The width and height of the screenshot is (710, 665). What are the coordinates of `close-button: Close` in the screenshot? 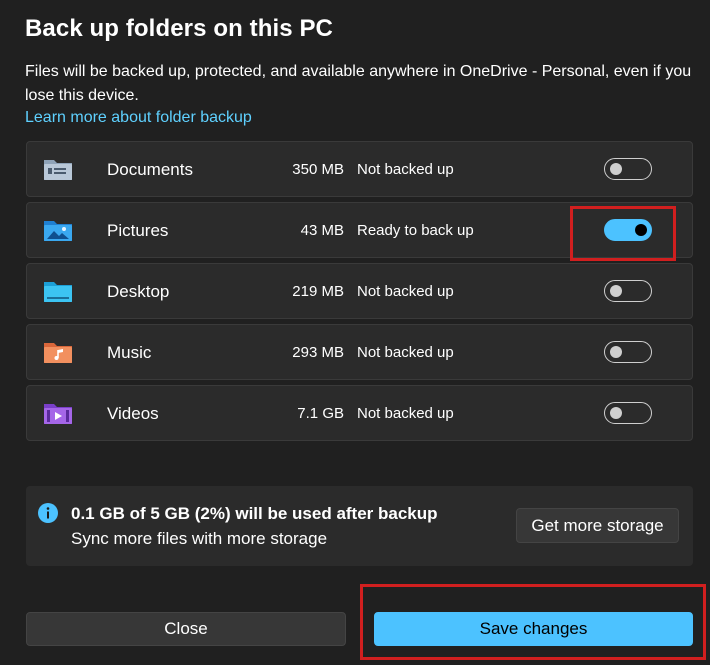 It's located at (186, 629).